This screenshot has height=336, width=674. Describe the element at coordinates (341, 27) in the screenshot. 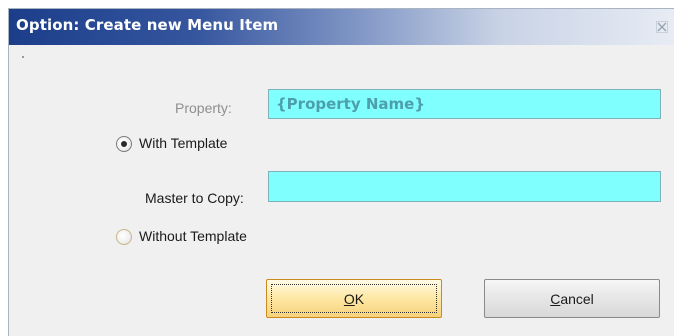

I see `title-bar: Option: Create new Menu Item` at that location.